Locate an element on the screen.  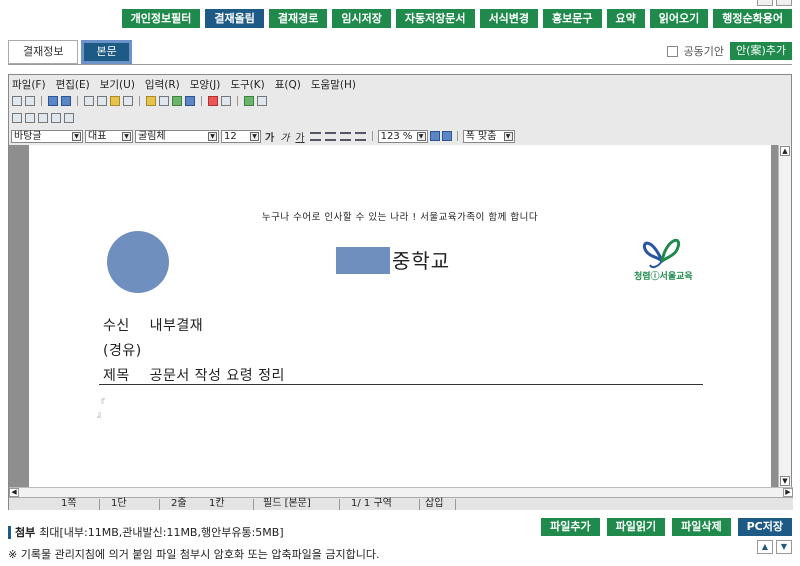
font-size-select: 12 ▼ is located at coordinates (241, 136).